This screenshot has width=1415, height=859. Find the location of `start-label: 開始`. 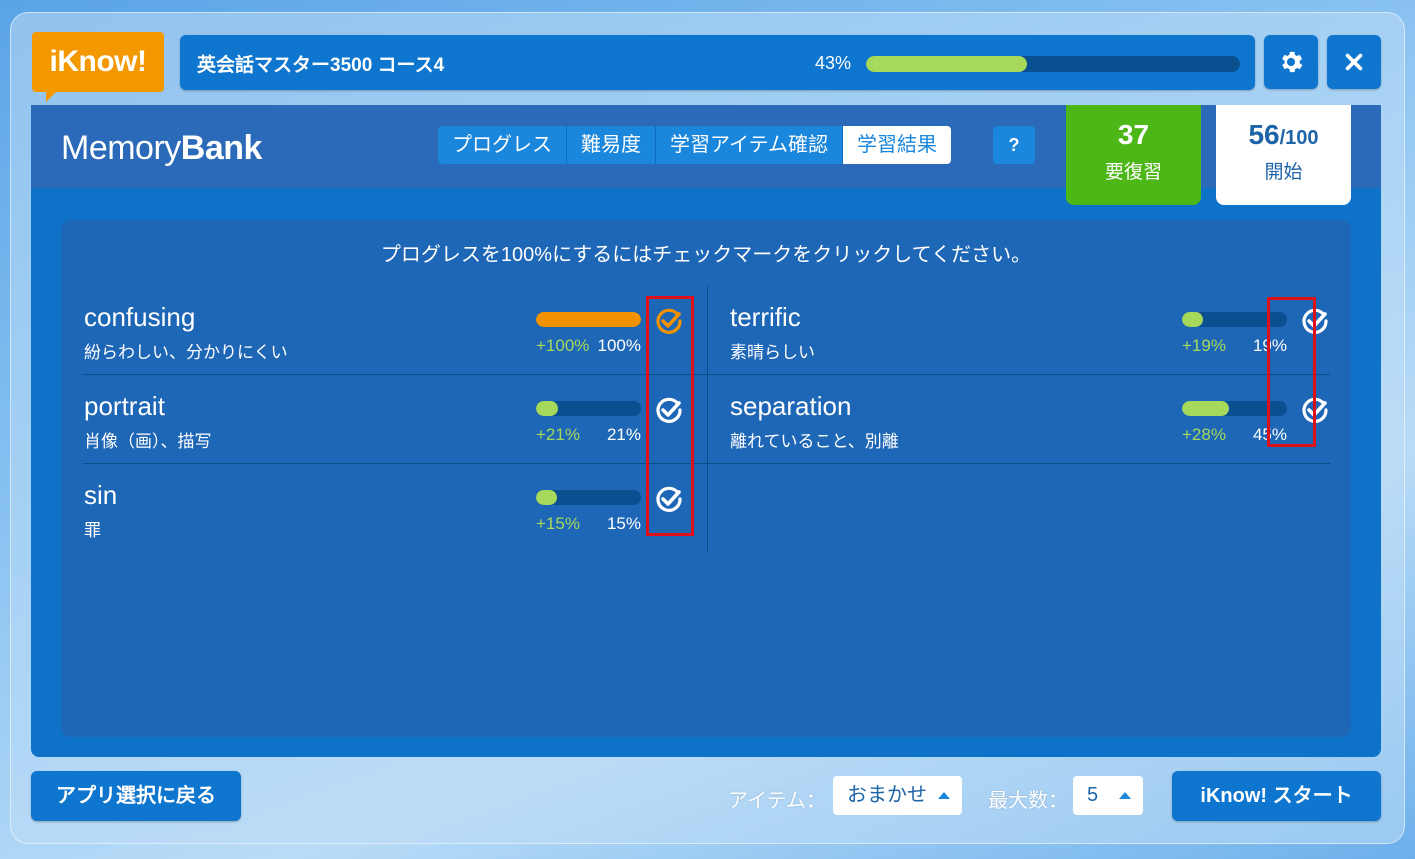

start-label: 開始 is located at coordinates (1283, 172).